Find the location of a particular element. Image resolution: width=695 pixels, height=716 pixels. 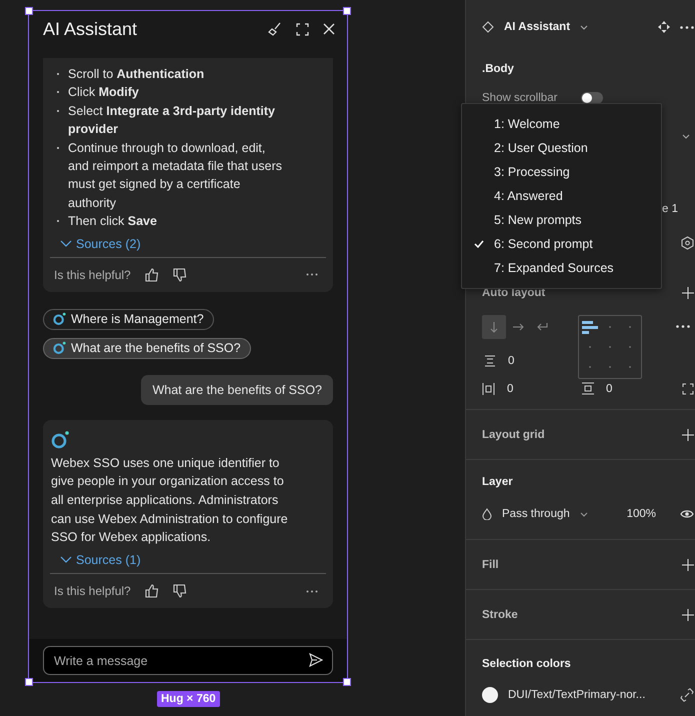

menu-item: 1: Welcome is located at coordinates (561, 124).